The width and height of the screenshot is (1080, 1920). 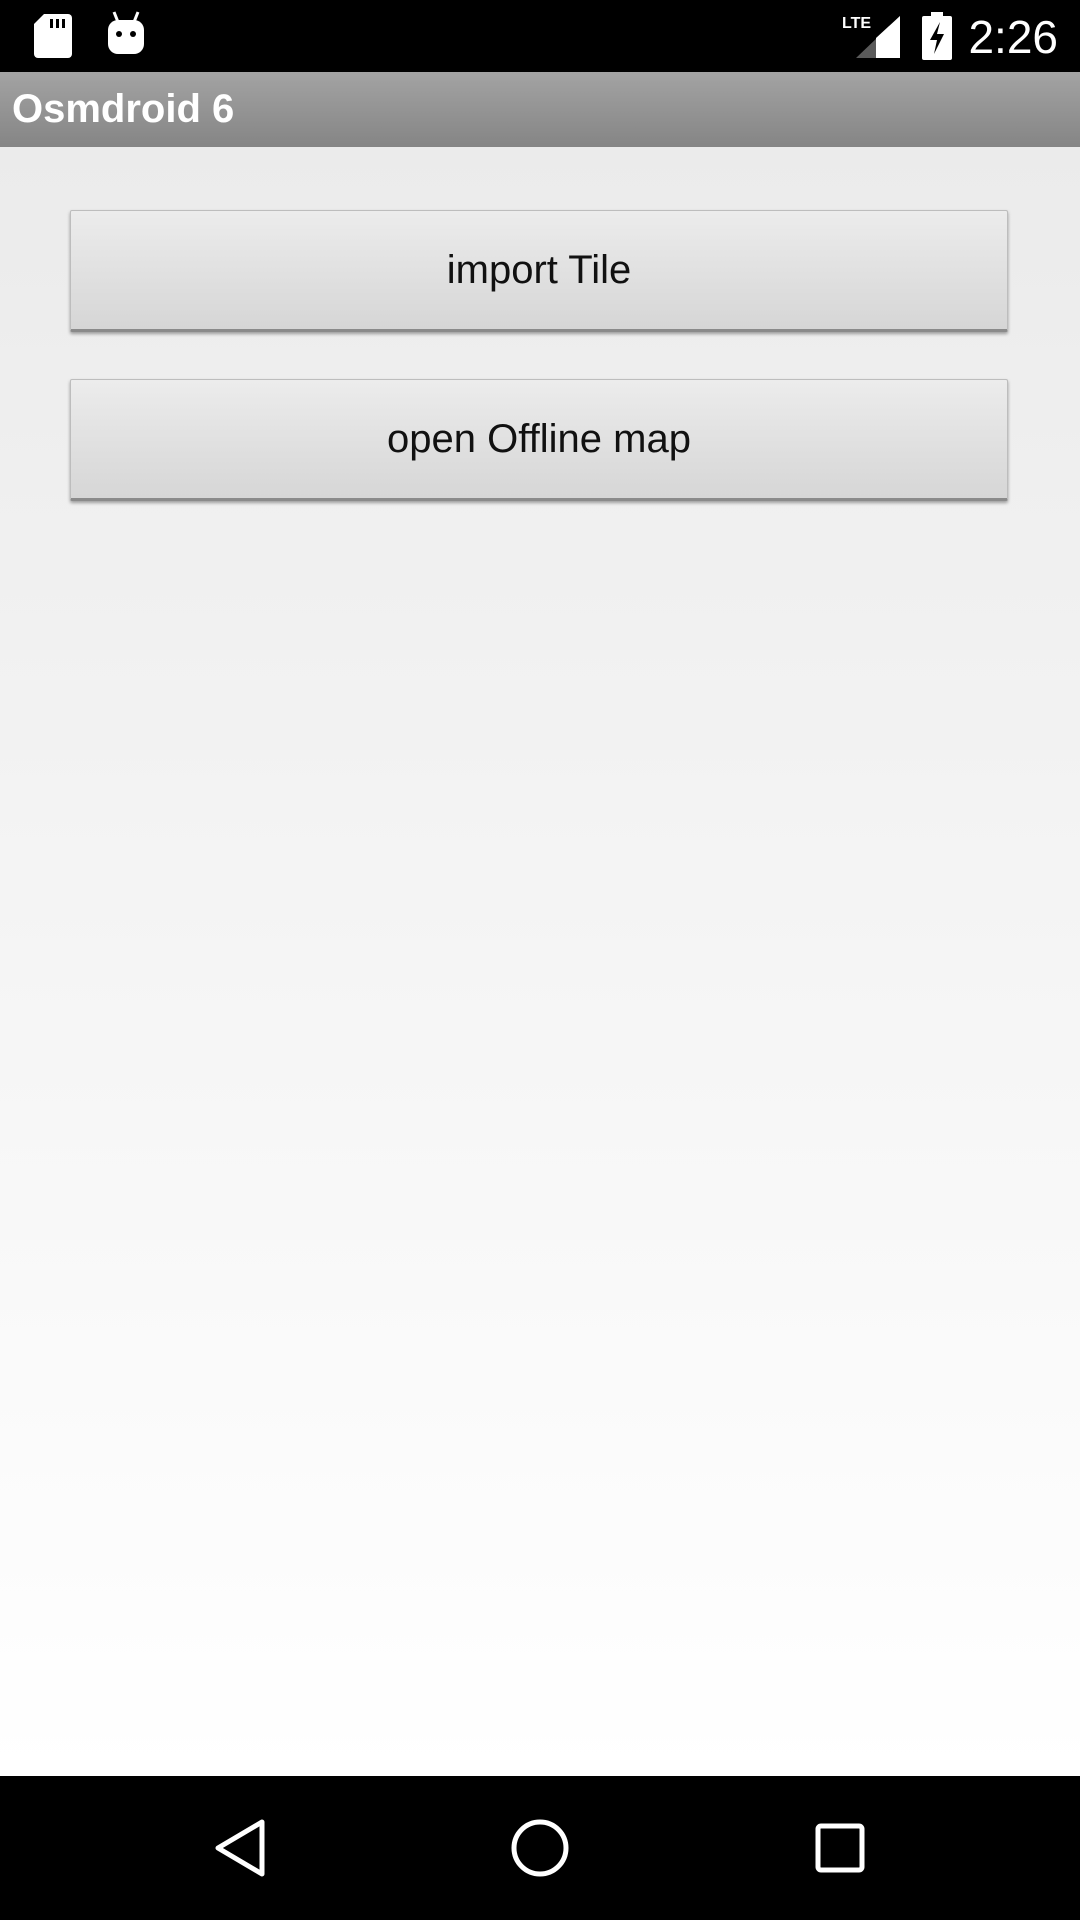 What do you see at coordinates (1013, 37) in the screenshot?
I see `status-clock: 2:26` at bounding box center [1013, 37].